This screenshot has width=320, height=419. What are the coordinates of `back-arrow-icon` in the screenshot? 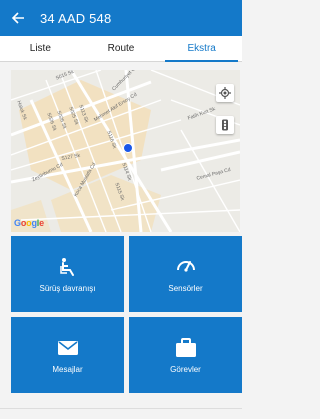 It's located at (17, 18).